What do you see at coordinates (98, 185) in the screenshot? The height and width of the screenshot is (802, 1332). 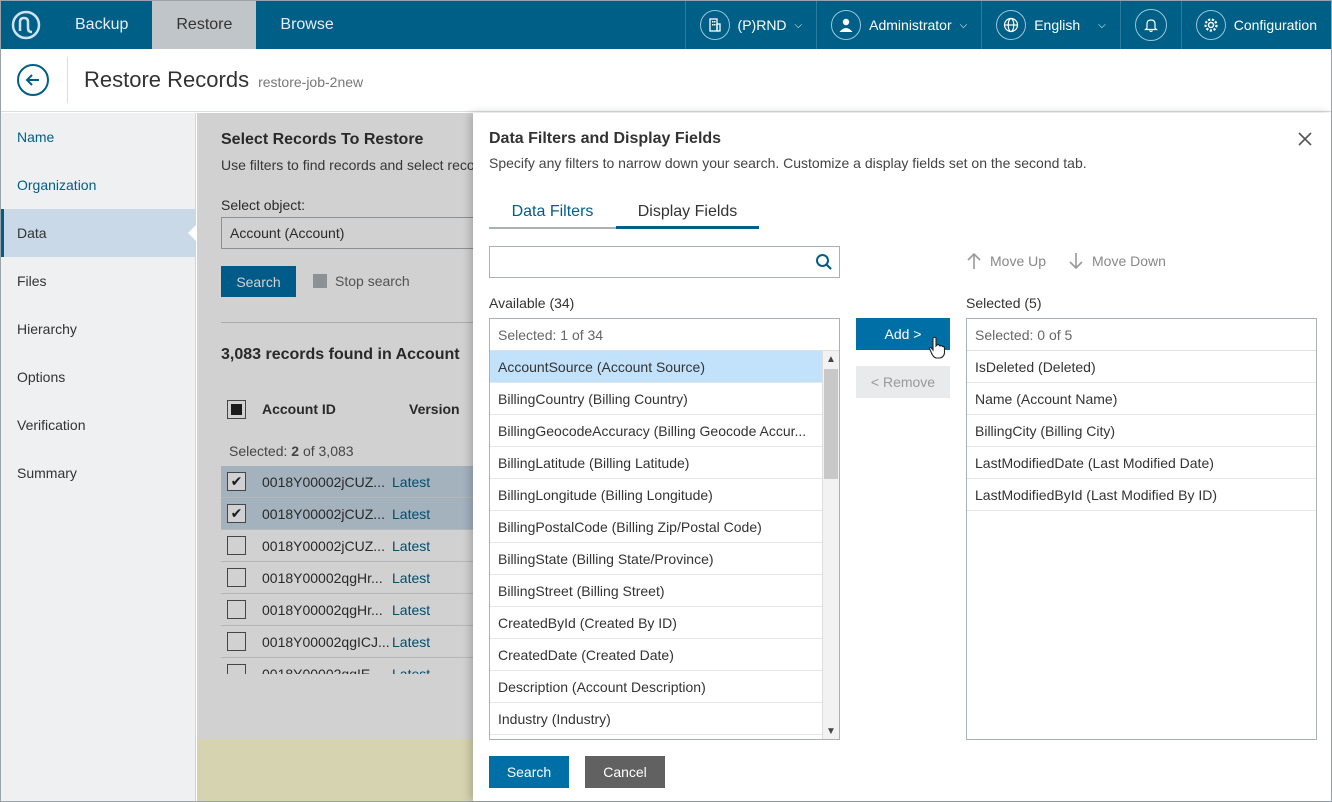 I see `sidebar-item-organization: Organization` at bounding box center [98, 185].